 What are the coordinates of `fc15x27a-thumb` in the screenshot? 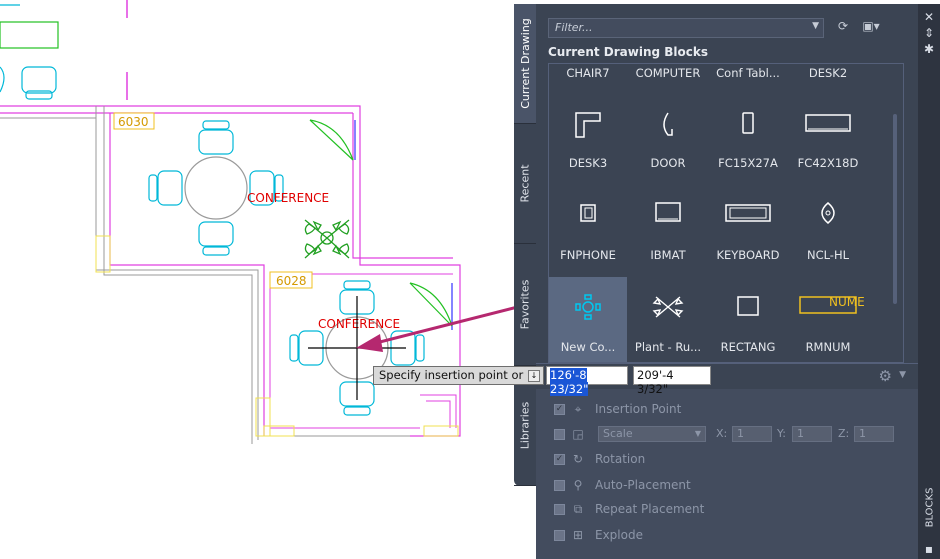 It's located at (748, 123).